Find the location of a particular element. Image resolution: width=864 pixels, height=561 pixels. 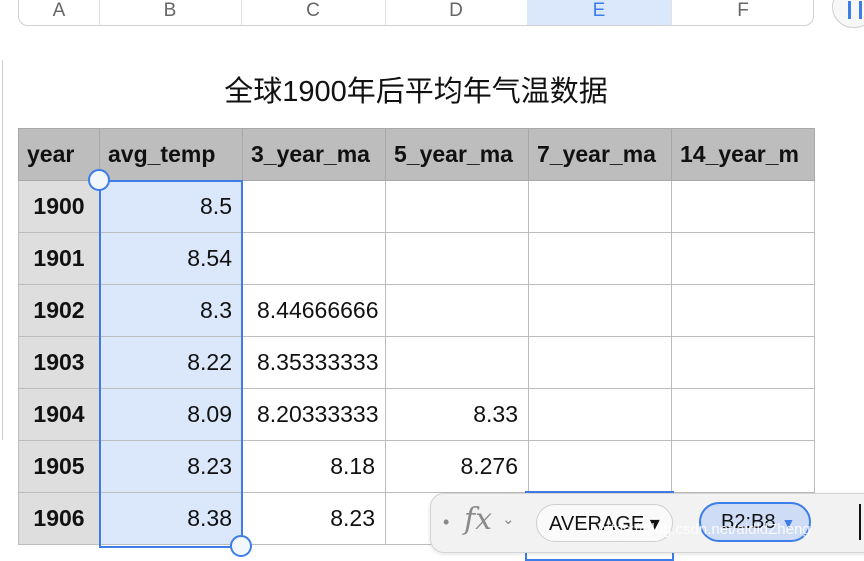

header-cell-5-year-ma: 5_year_ma is located at coordinates (457, 154).